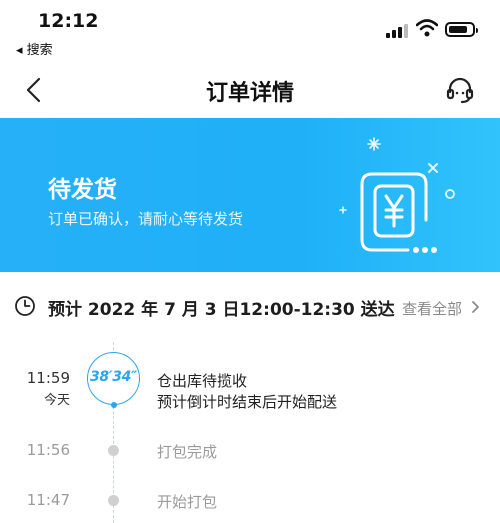  Describe the element at coordinates (432, 308) in the screenshot. I see `view-all-link: 查看全部` at that location.